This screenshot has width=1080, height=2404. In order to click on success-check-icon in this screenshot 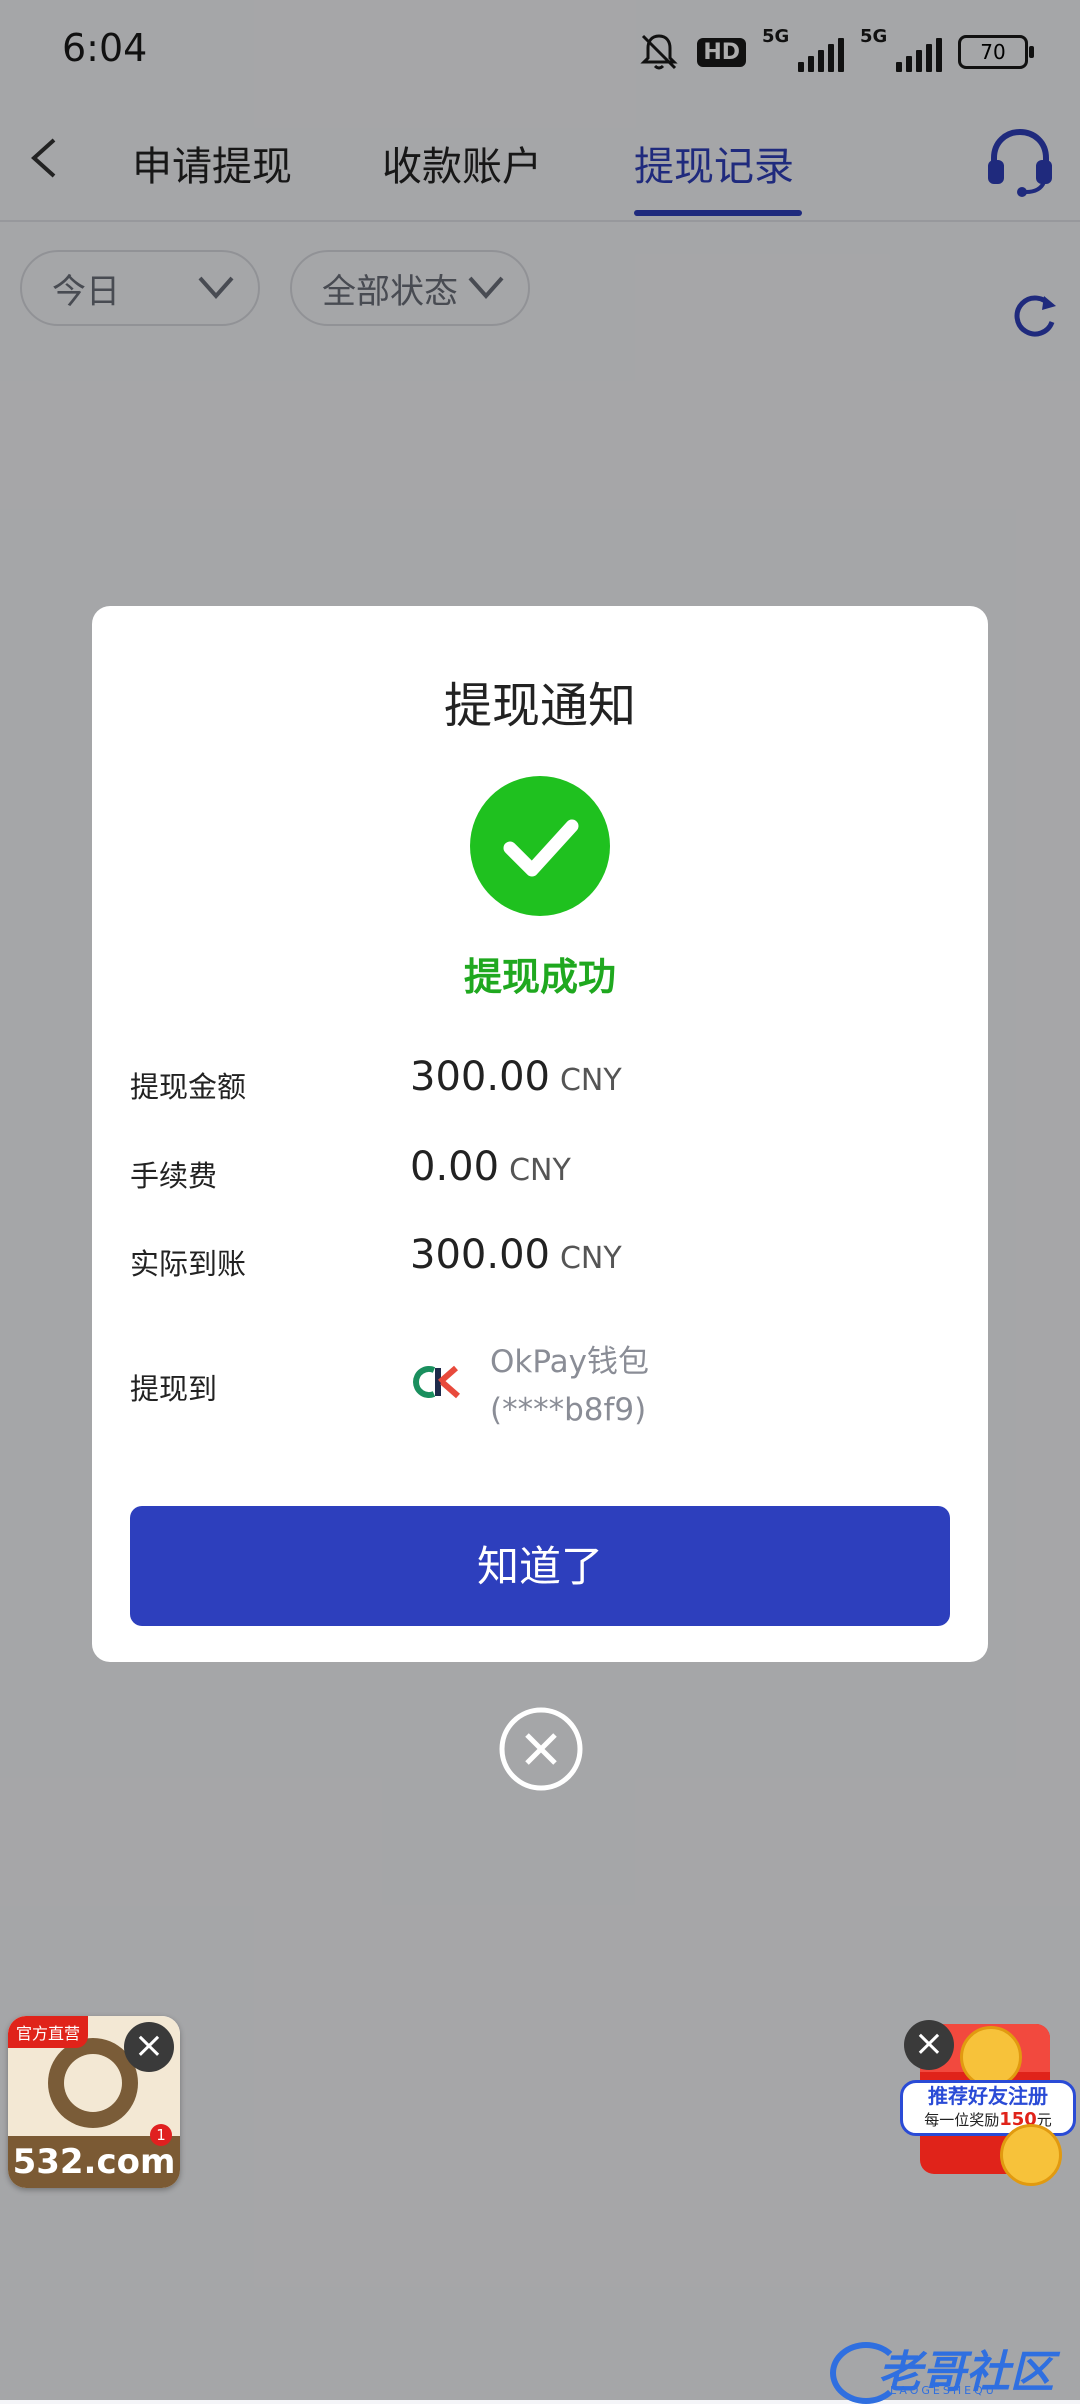, I will do `click(540, 846)`.